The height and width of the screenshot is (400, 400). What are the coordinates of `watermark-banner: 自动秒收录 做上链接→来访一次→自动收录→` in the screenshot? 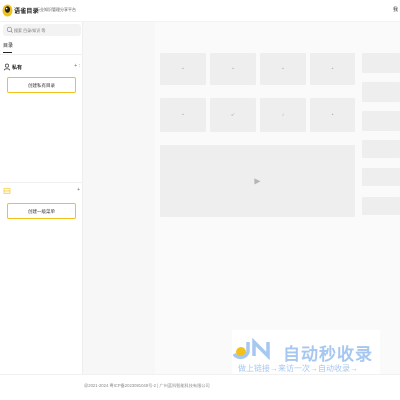 It's located at (306, 353).